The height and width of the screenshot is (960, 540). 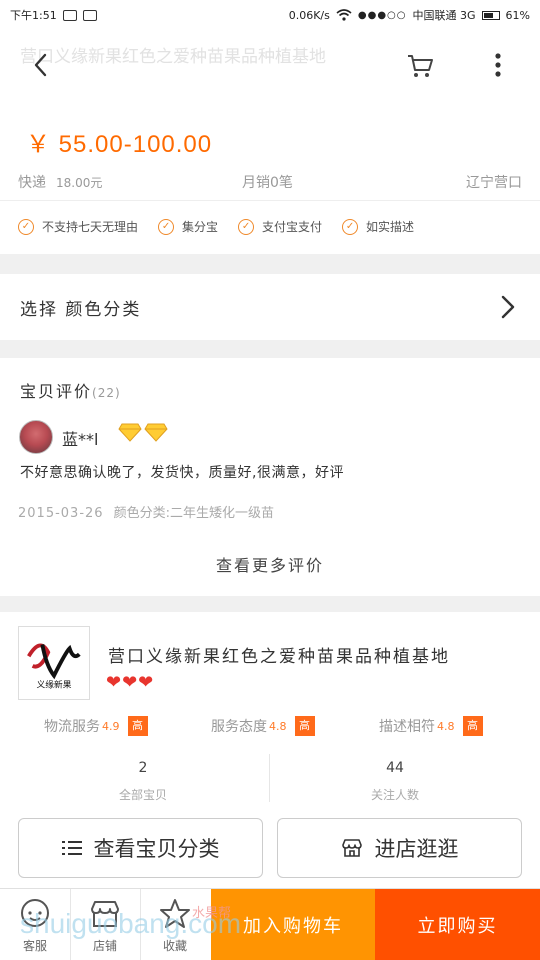 I want to click on ship-location: 辽宁营口, so click(x=494, y=183).